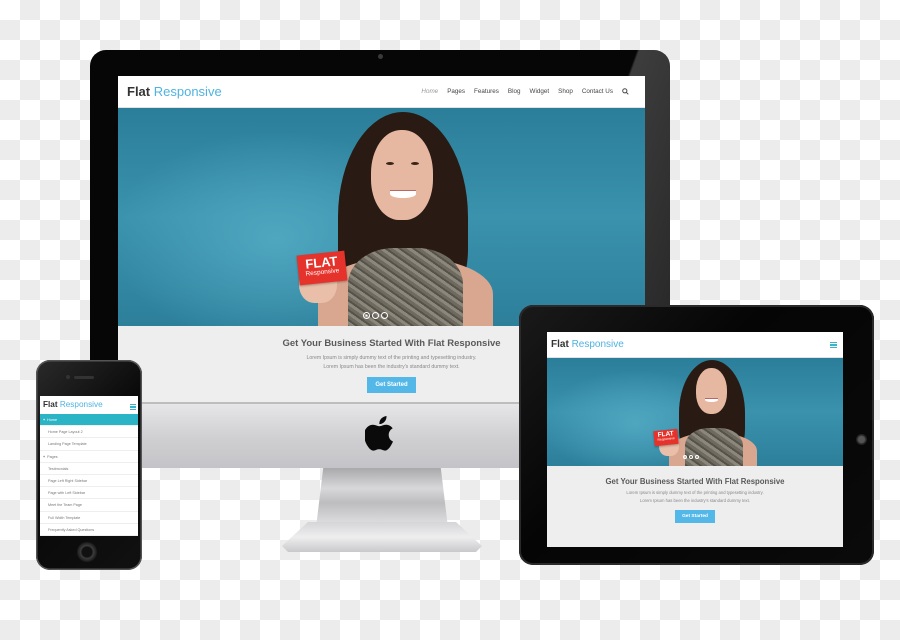 This screenshot has height=640, width=900. I want to click on phone-menu-item: Home Page Layout 2, so click(89, 432).